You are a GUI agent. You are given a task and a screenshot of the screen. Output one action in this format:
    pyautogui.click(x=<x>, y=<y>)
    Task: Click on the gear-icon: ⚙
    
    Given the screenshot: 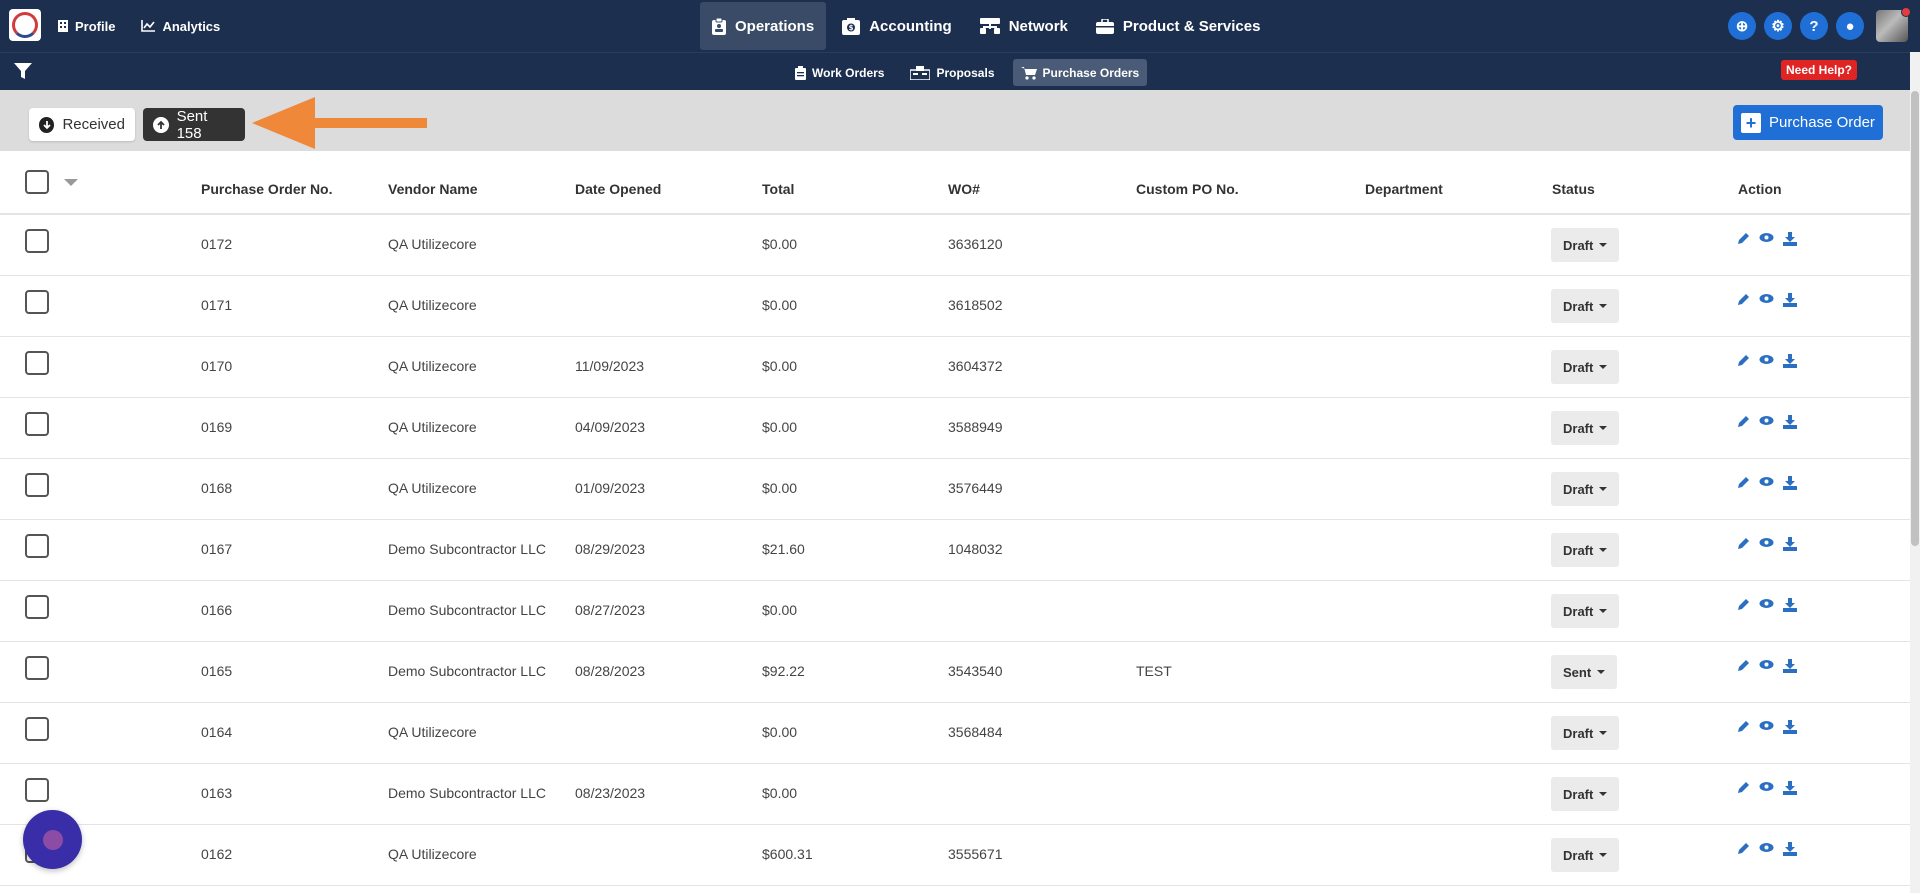 What is the action you would take?
    pyautogui.click(x=1778, y=26)
    